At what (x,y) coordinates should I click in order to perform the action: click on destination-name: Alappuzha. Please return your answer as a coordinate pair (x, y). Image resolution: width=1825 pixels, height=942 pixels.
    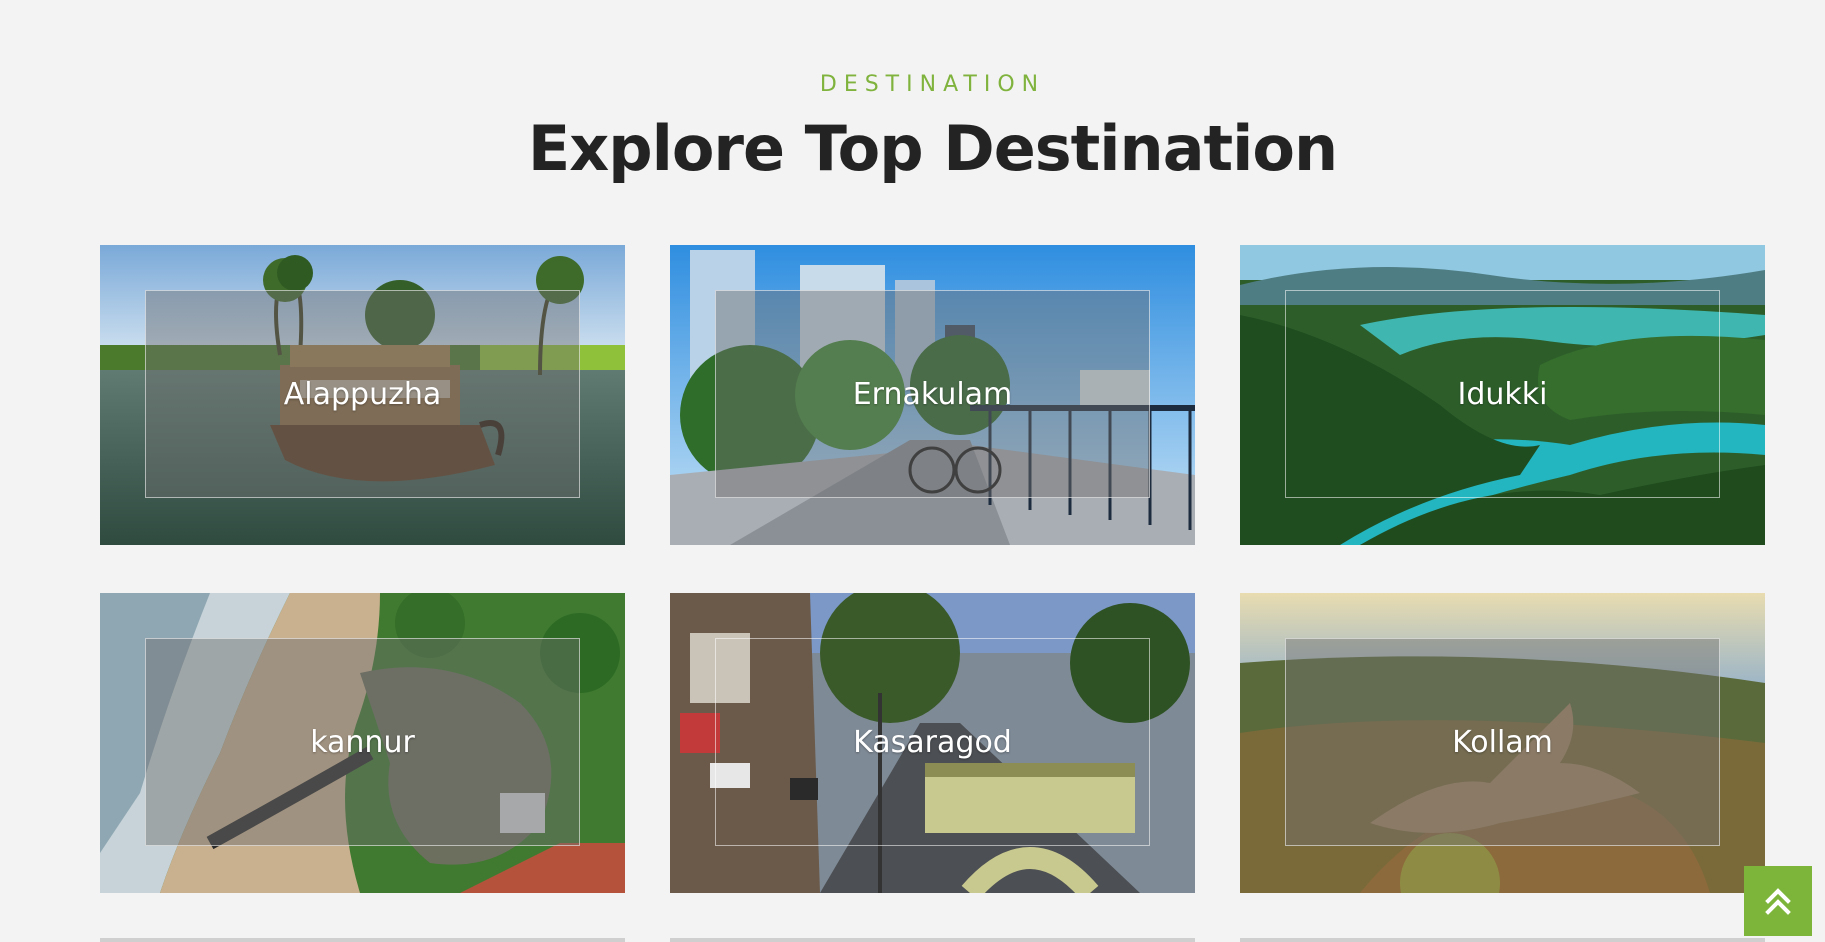
    Looking at the image, I should click on (362, 394).